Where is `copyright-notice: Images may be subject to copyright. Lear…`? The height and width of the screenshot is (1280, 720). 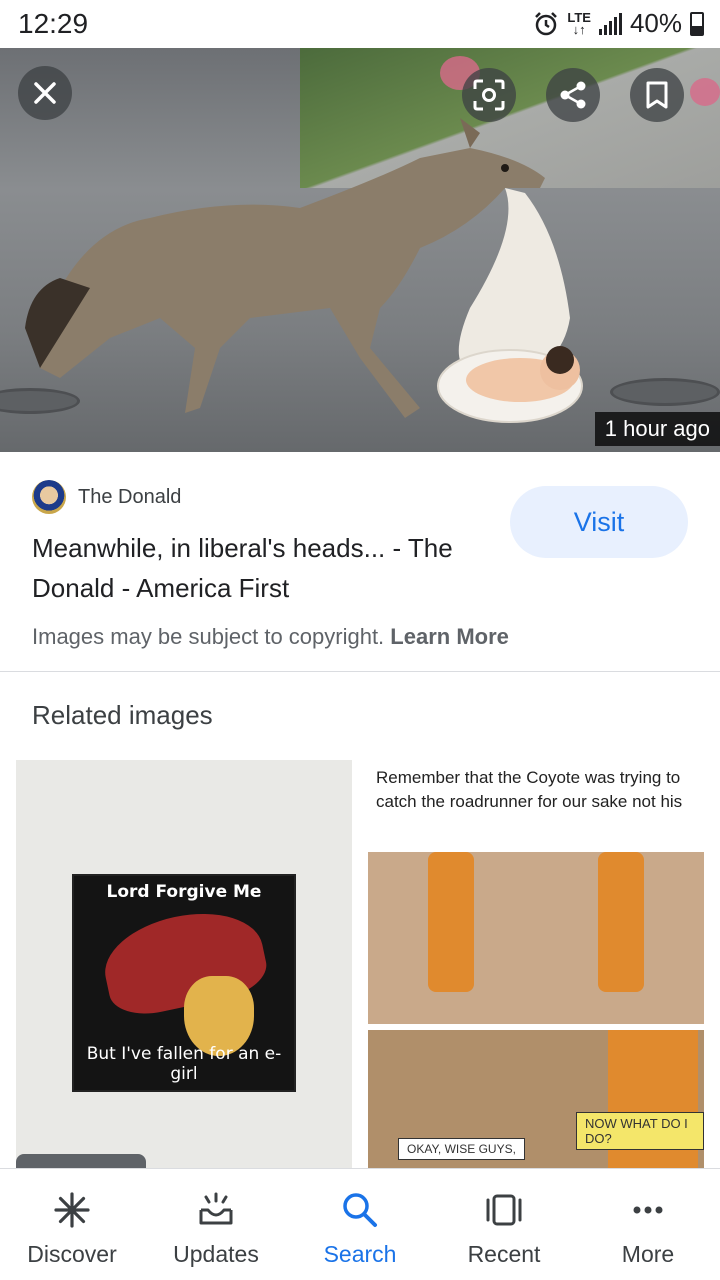
copyright-notice: Images may be subject to copyright. Lear… is located at coordinates (270, 637).